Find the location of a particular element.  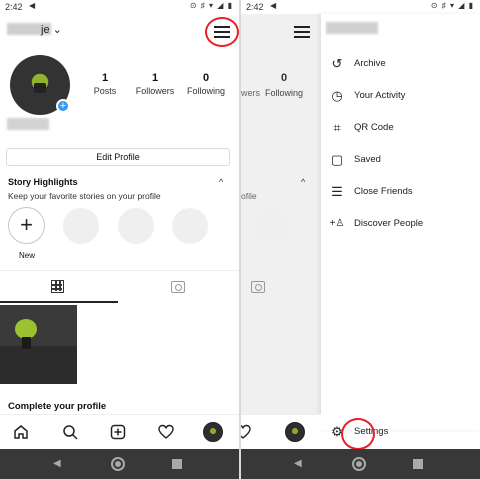

menu-item-your-activity: ◷ Your Activity is located at coordinates (404, 96).